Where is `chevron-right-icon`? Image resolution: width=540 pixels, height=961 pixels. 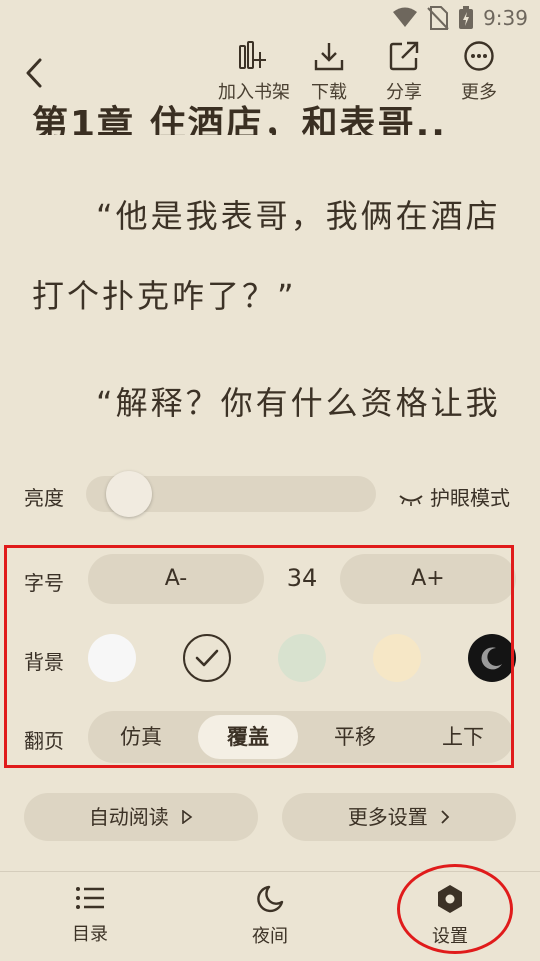
chevron-right-icon is located at coordinates (445, 817).